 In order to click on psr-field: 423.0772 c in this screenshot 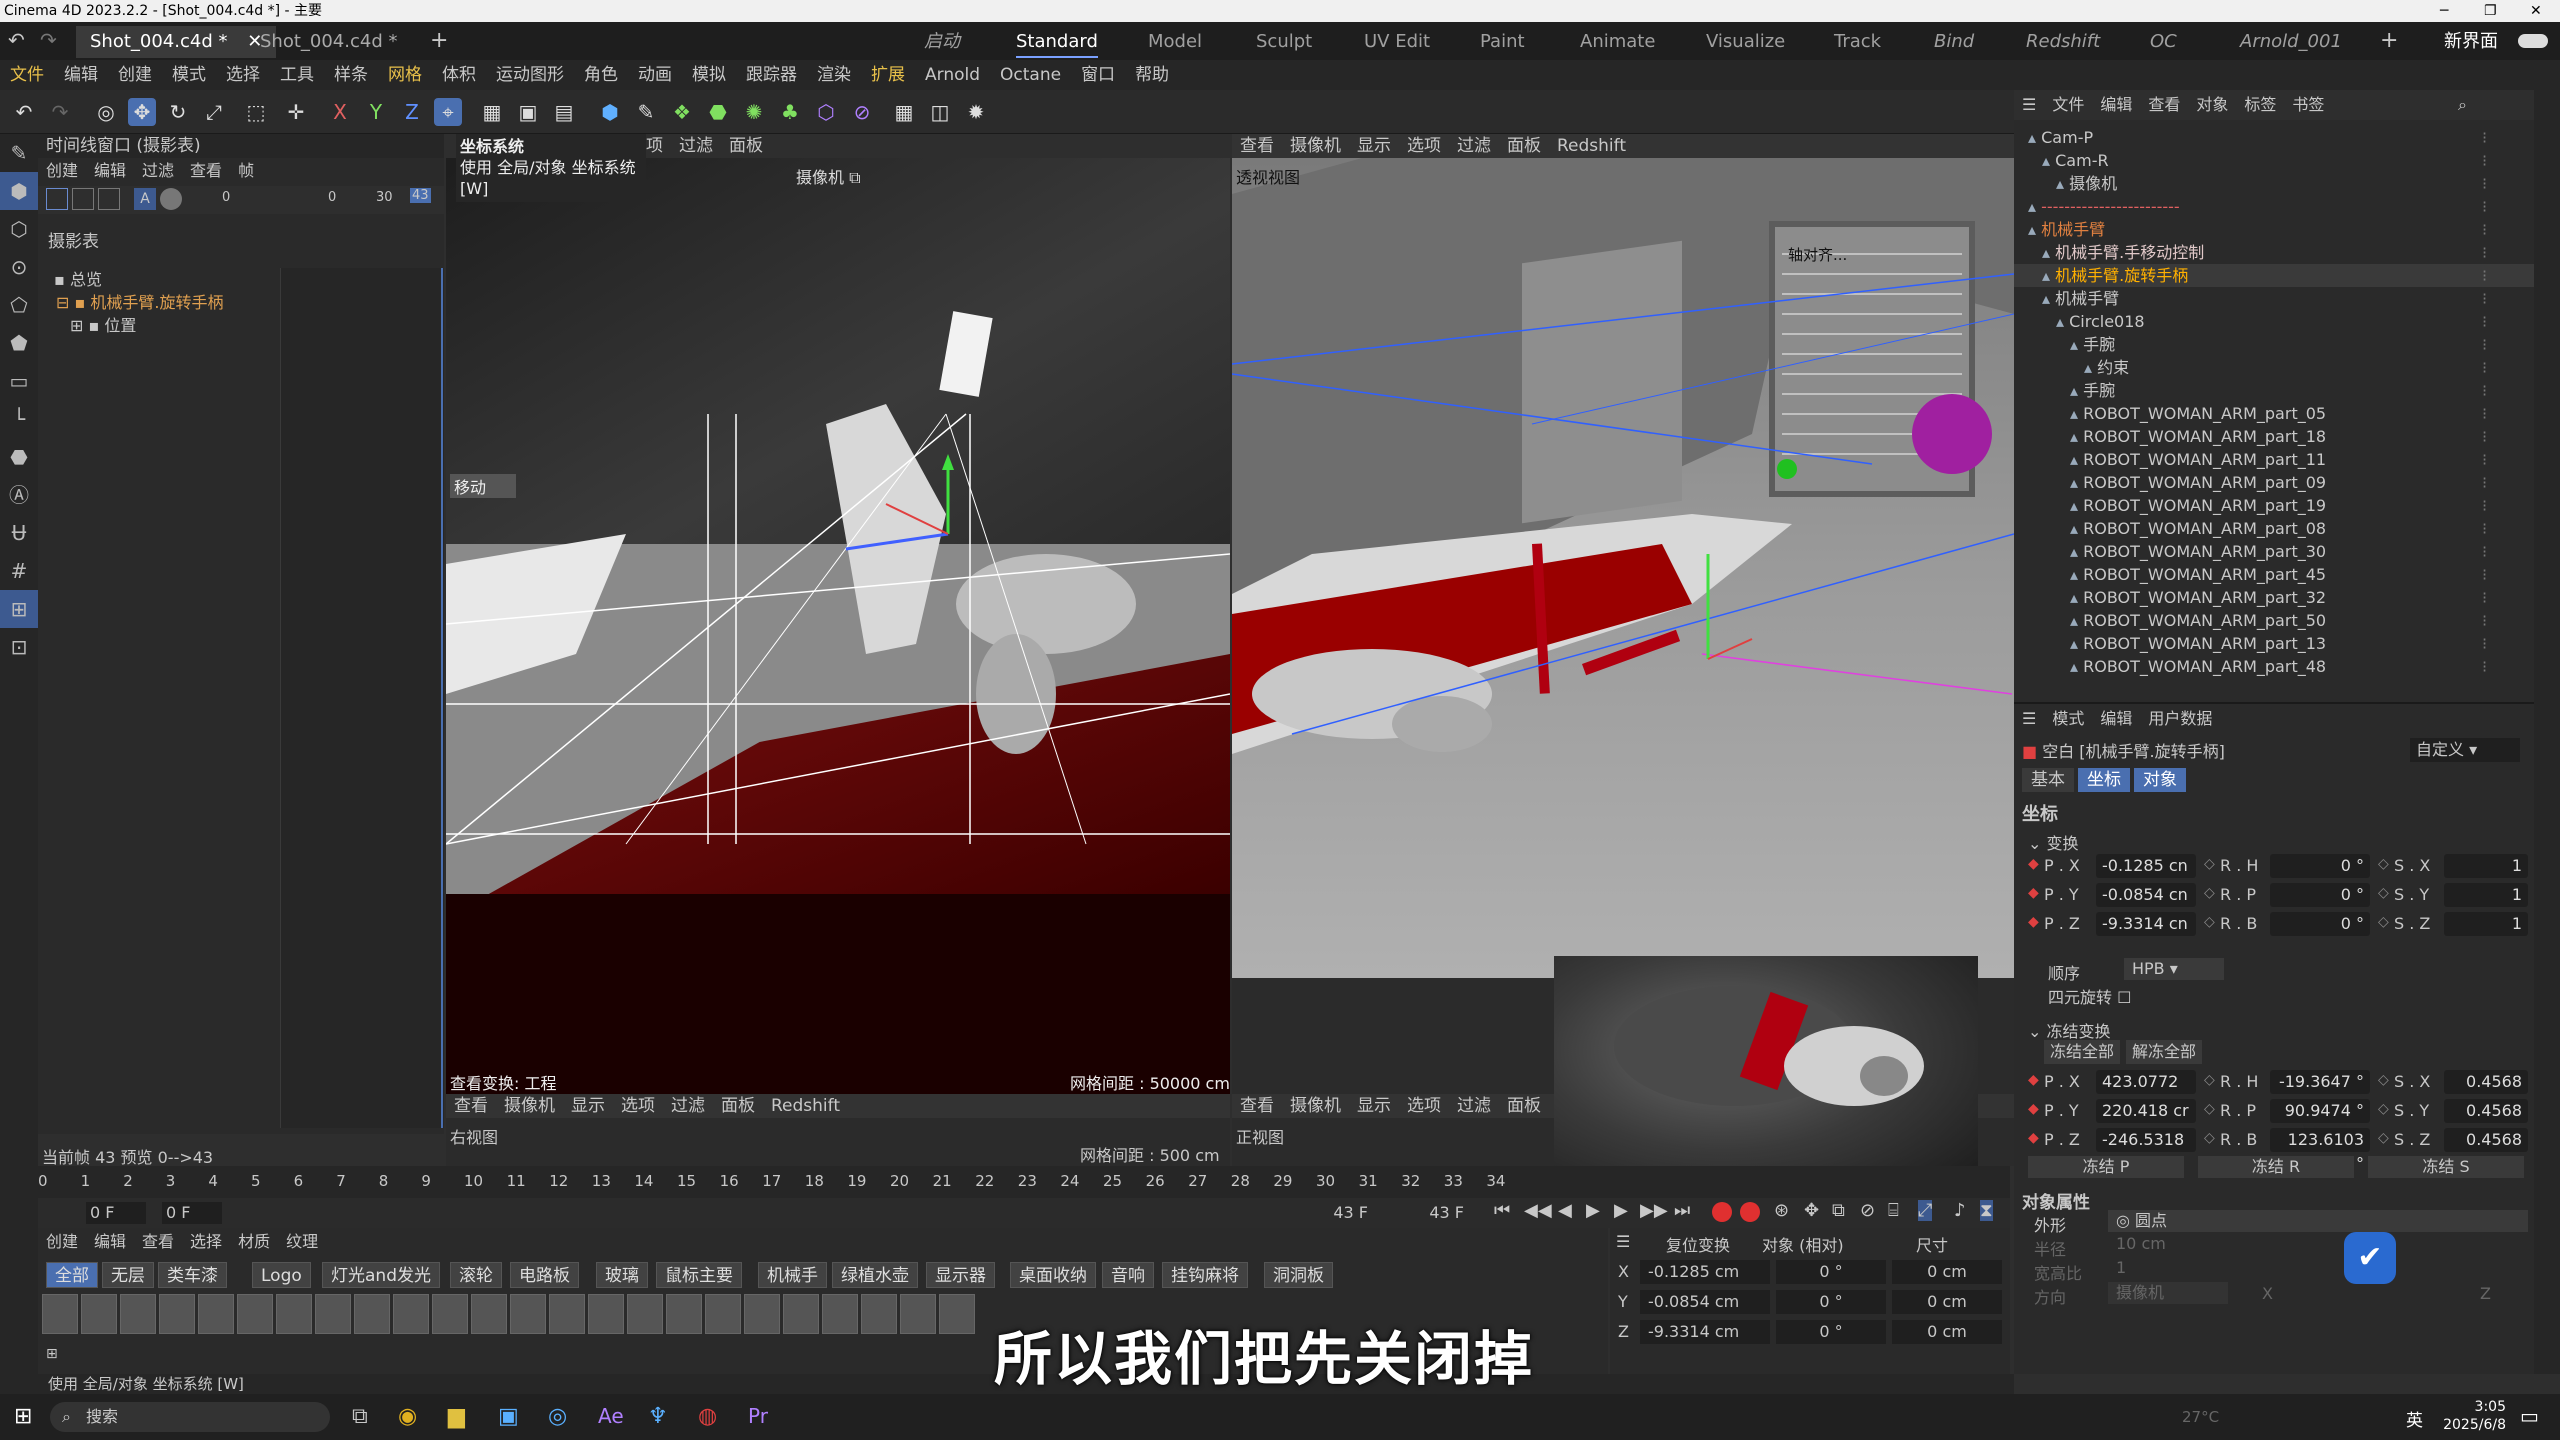, I will do `click(2146, 1092)`.